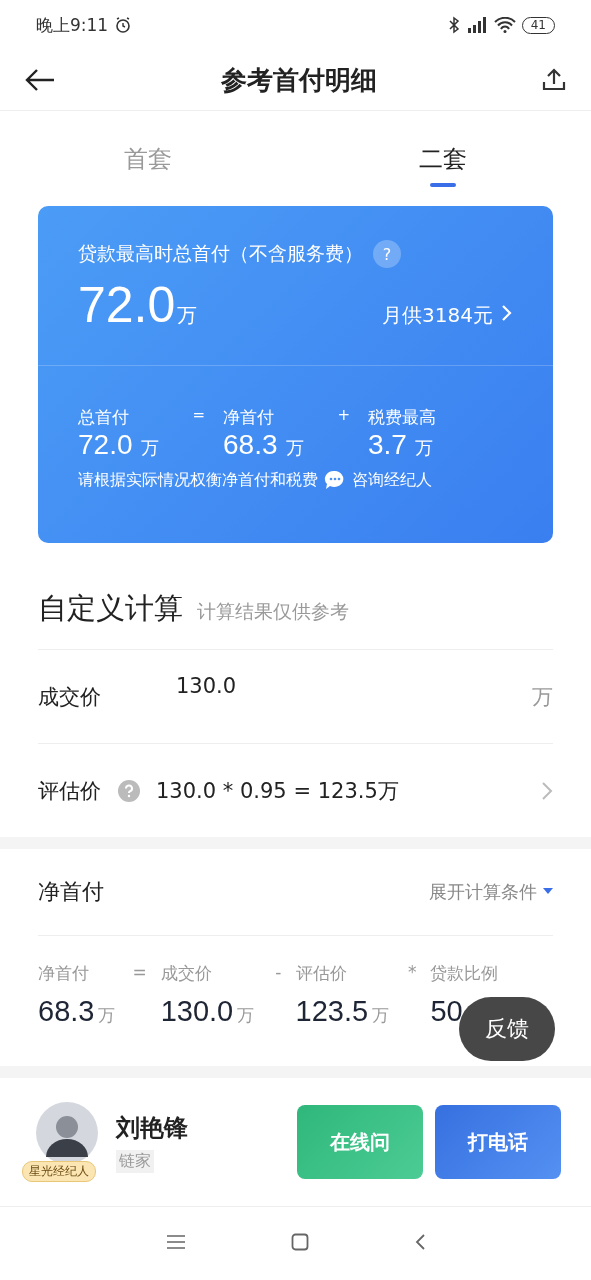  I want to click on help-icon: ?, so click(387, 254).